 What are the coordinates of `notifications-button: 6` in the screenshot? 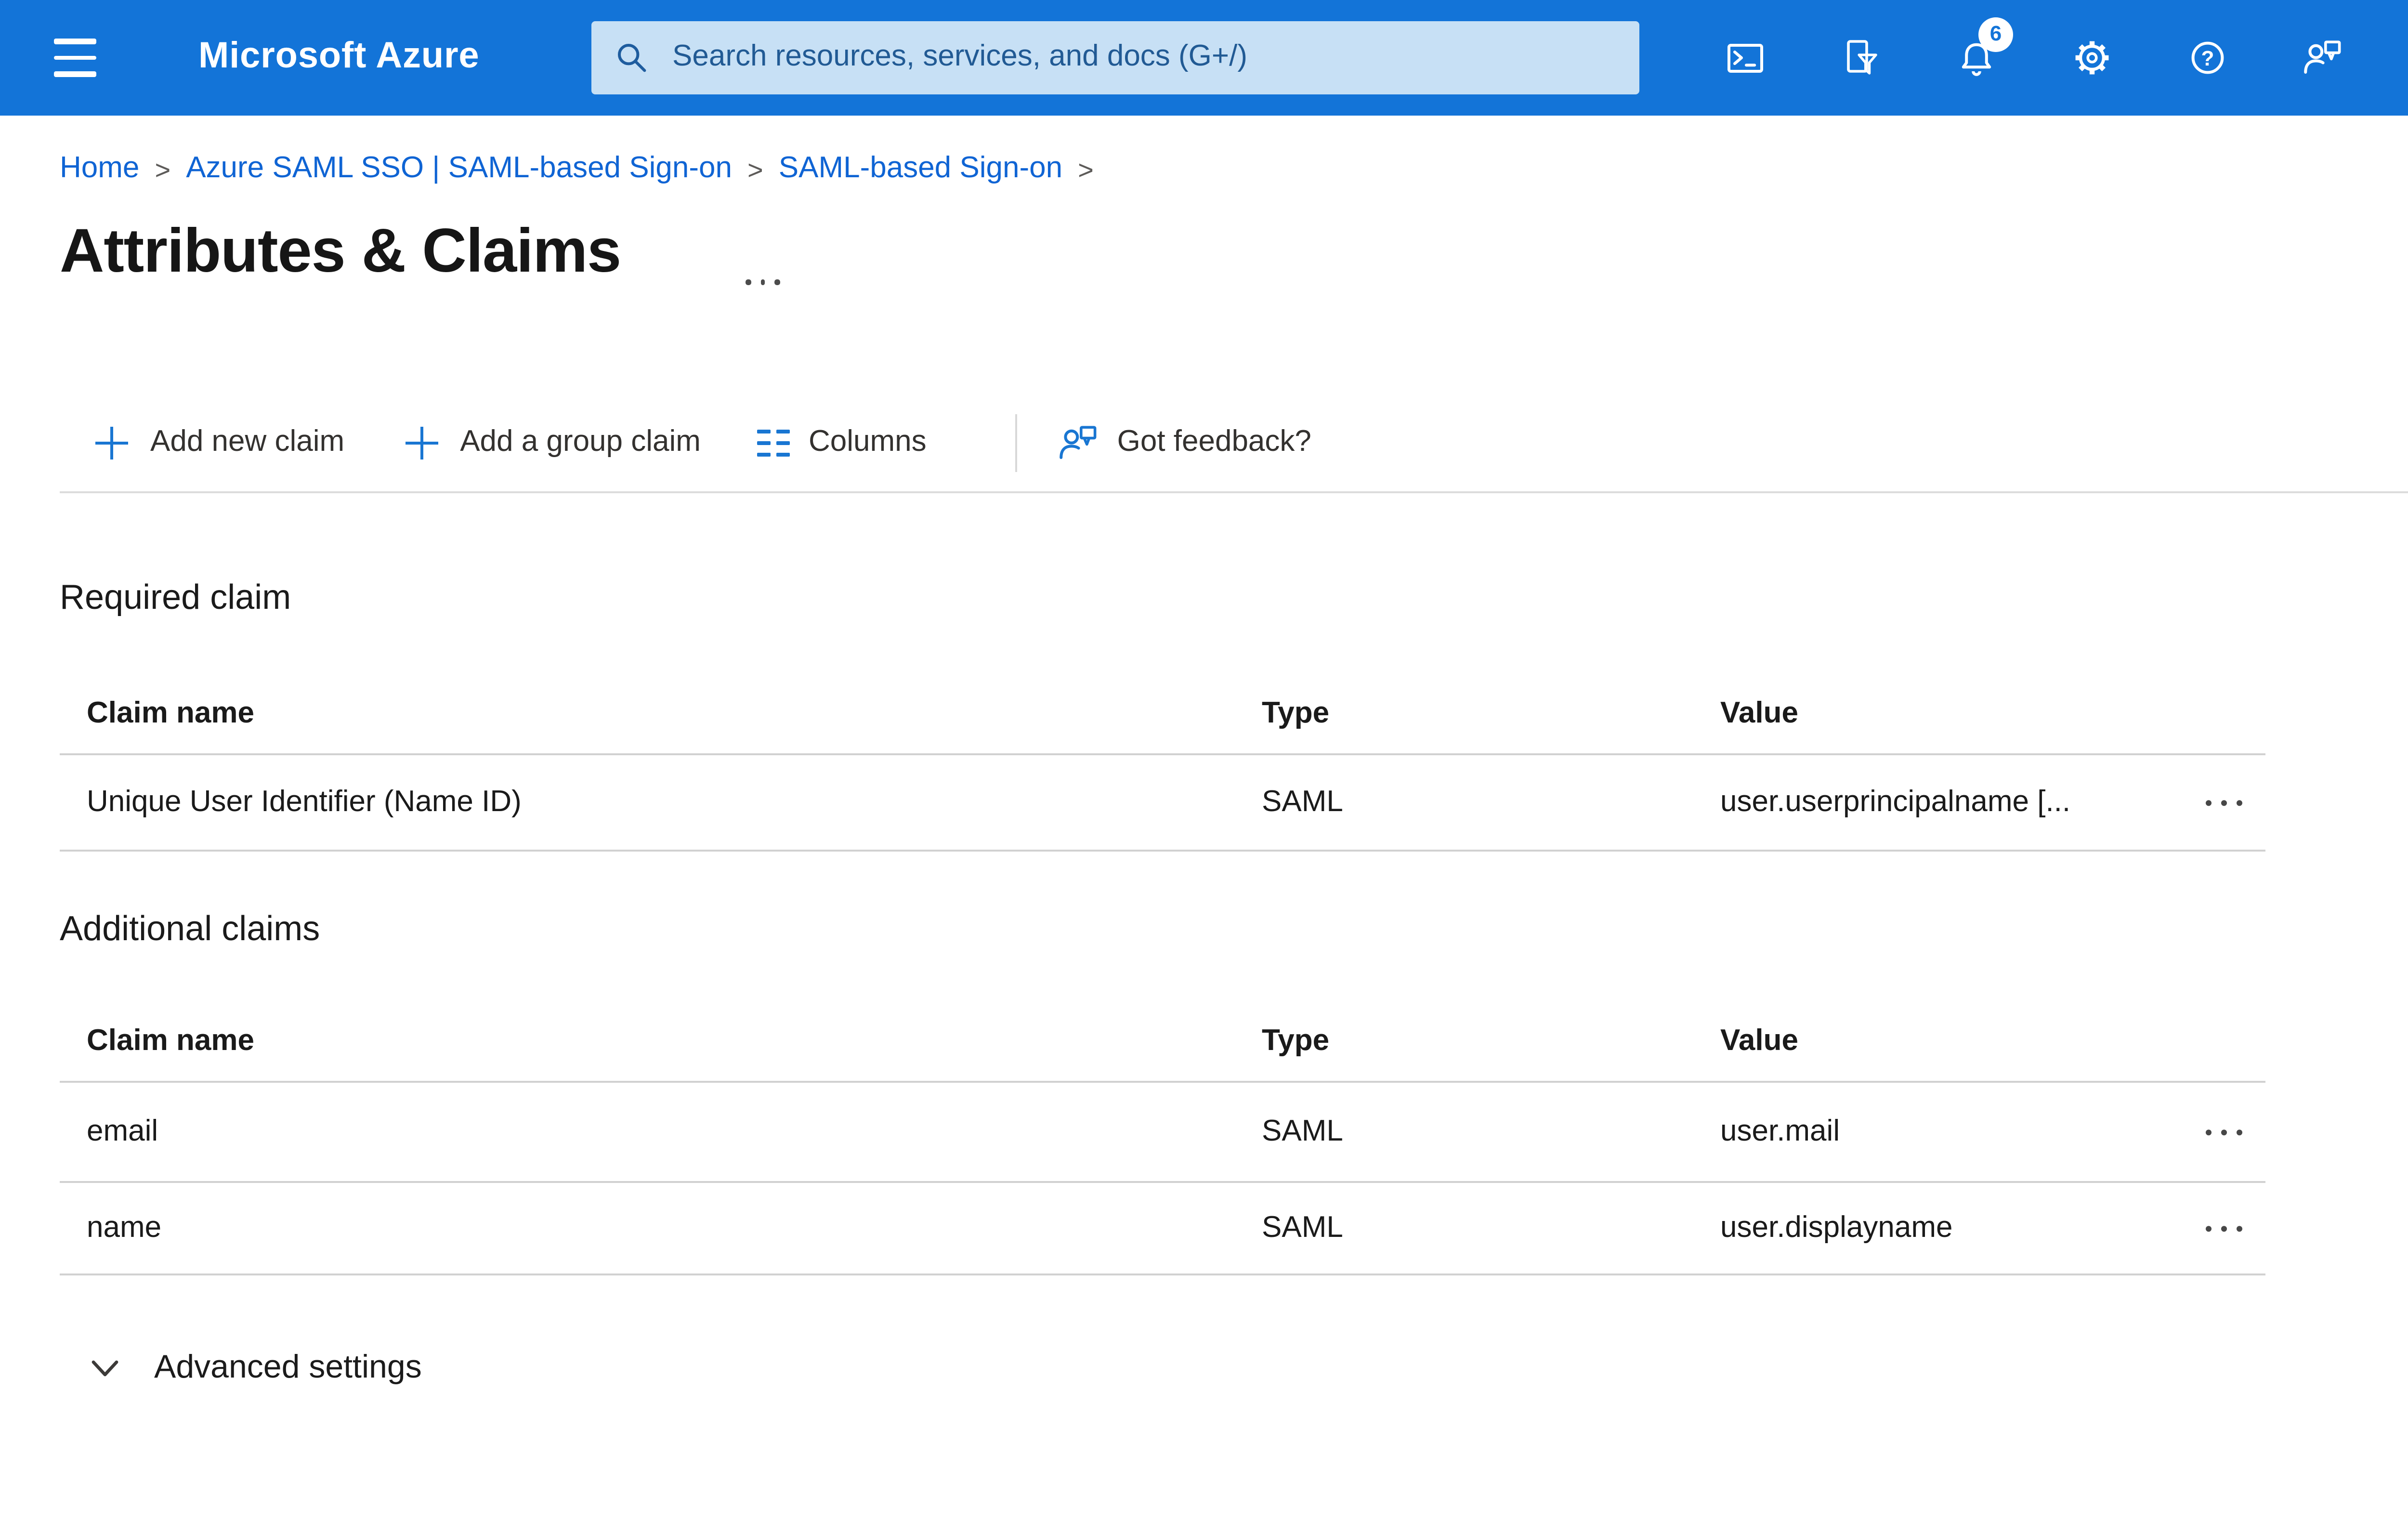 It's located at (1976, 56).